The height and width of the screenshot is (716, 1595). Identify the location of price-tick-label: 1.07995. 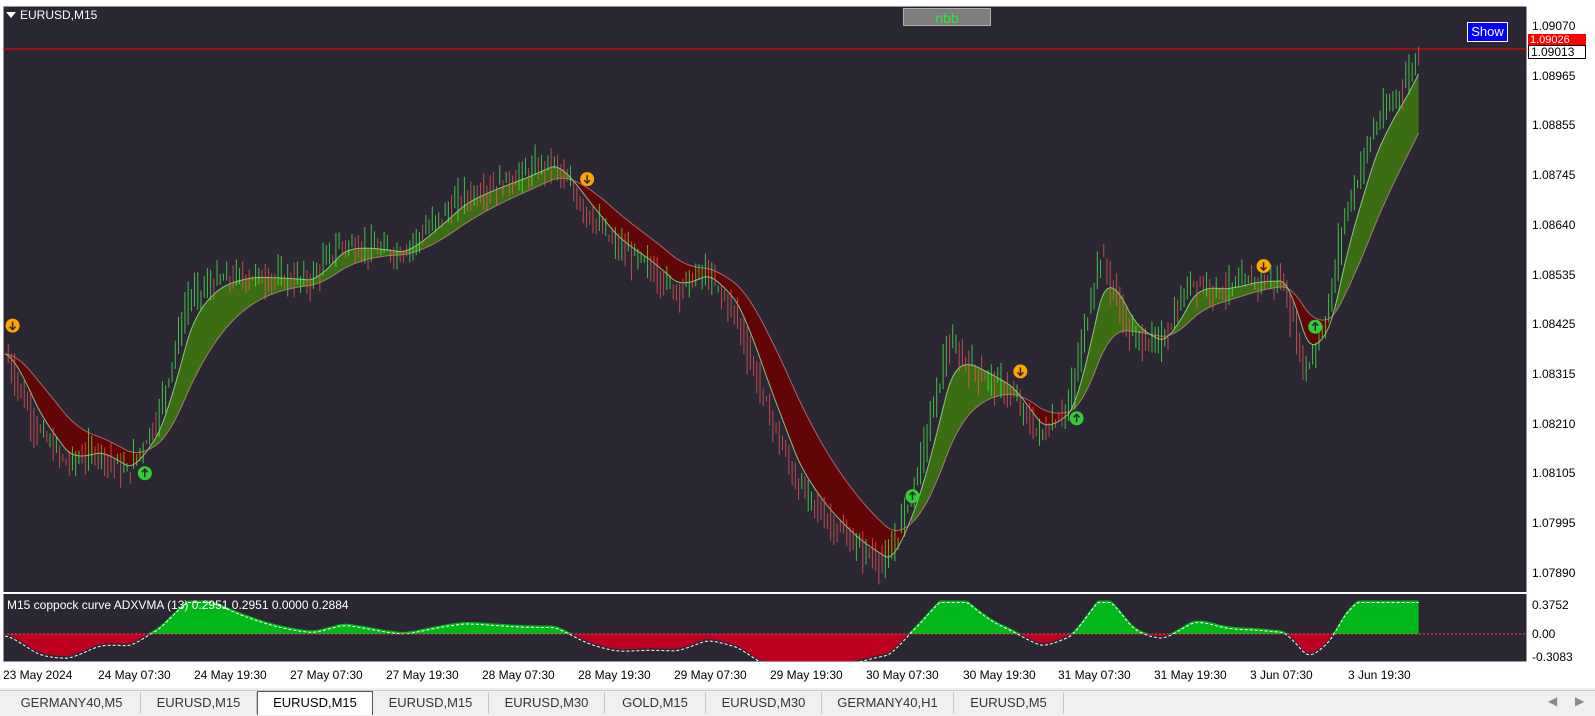
(1554, 523).